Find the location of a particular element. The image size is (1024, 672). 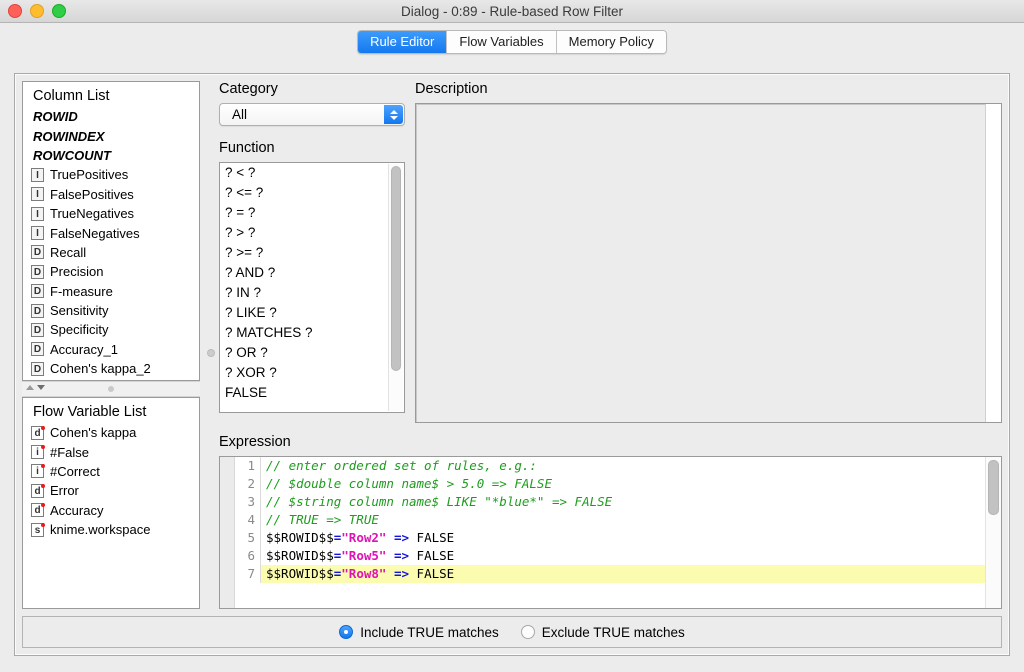

window-titlebar: Dialog - 0:89 - Rule-based Row Filter is located at coordinates (512, 11).